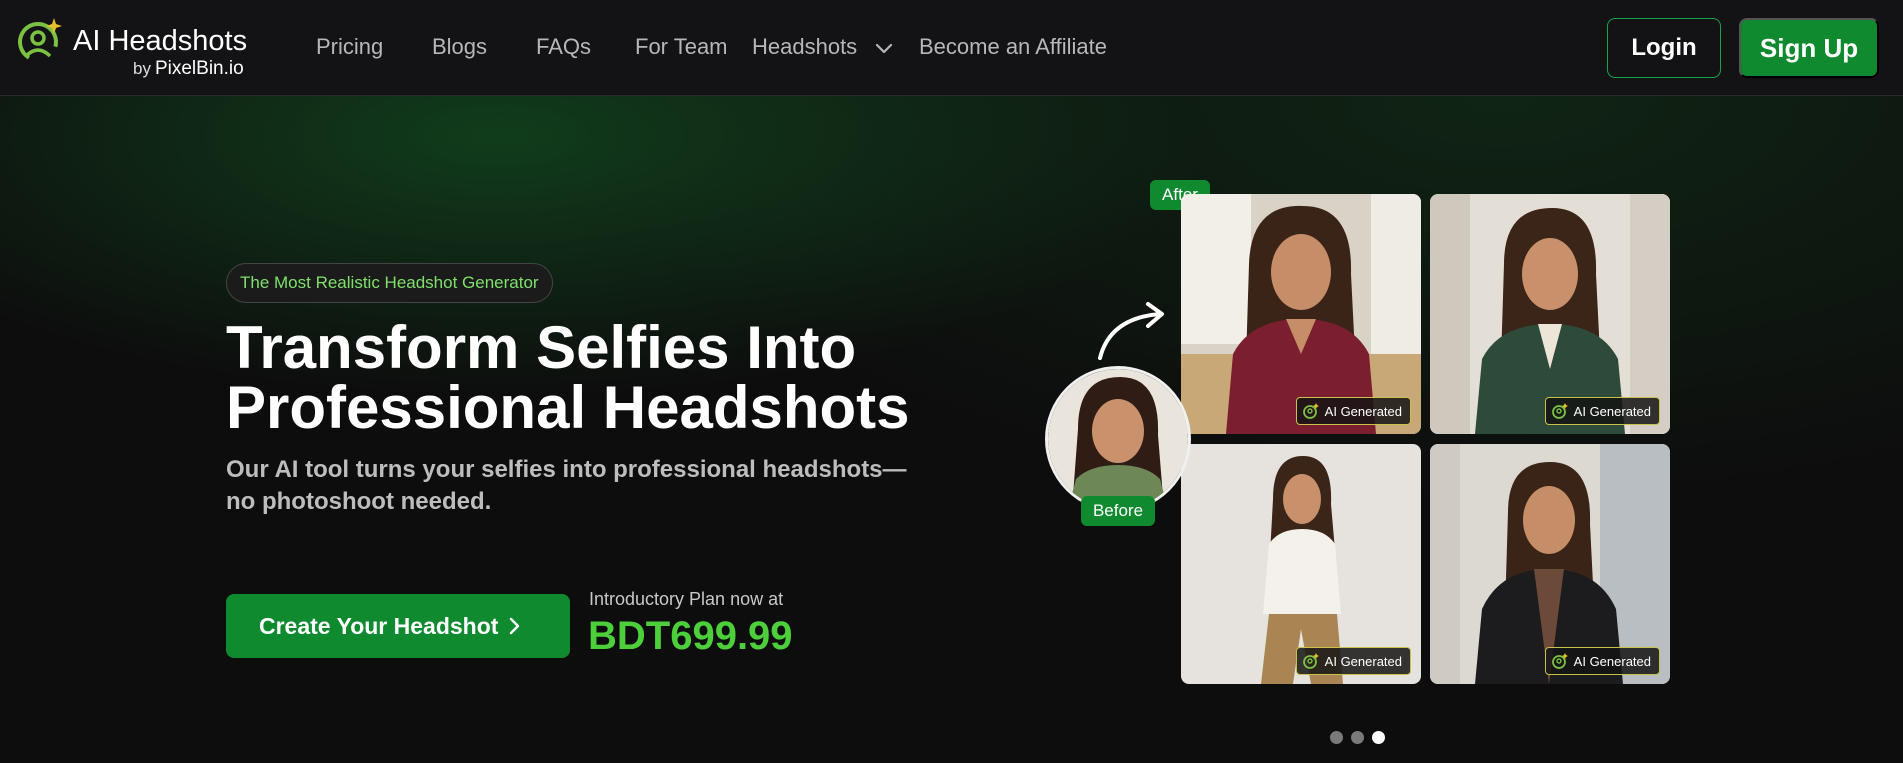  Describe the element at coordinates (568, 407) in the screenshot. I see `headline-line-2: Professional Headshots` at that location.